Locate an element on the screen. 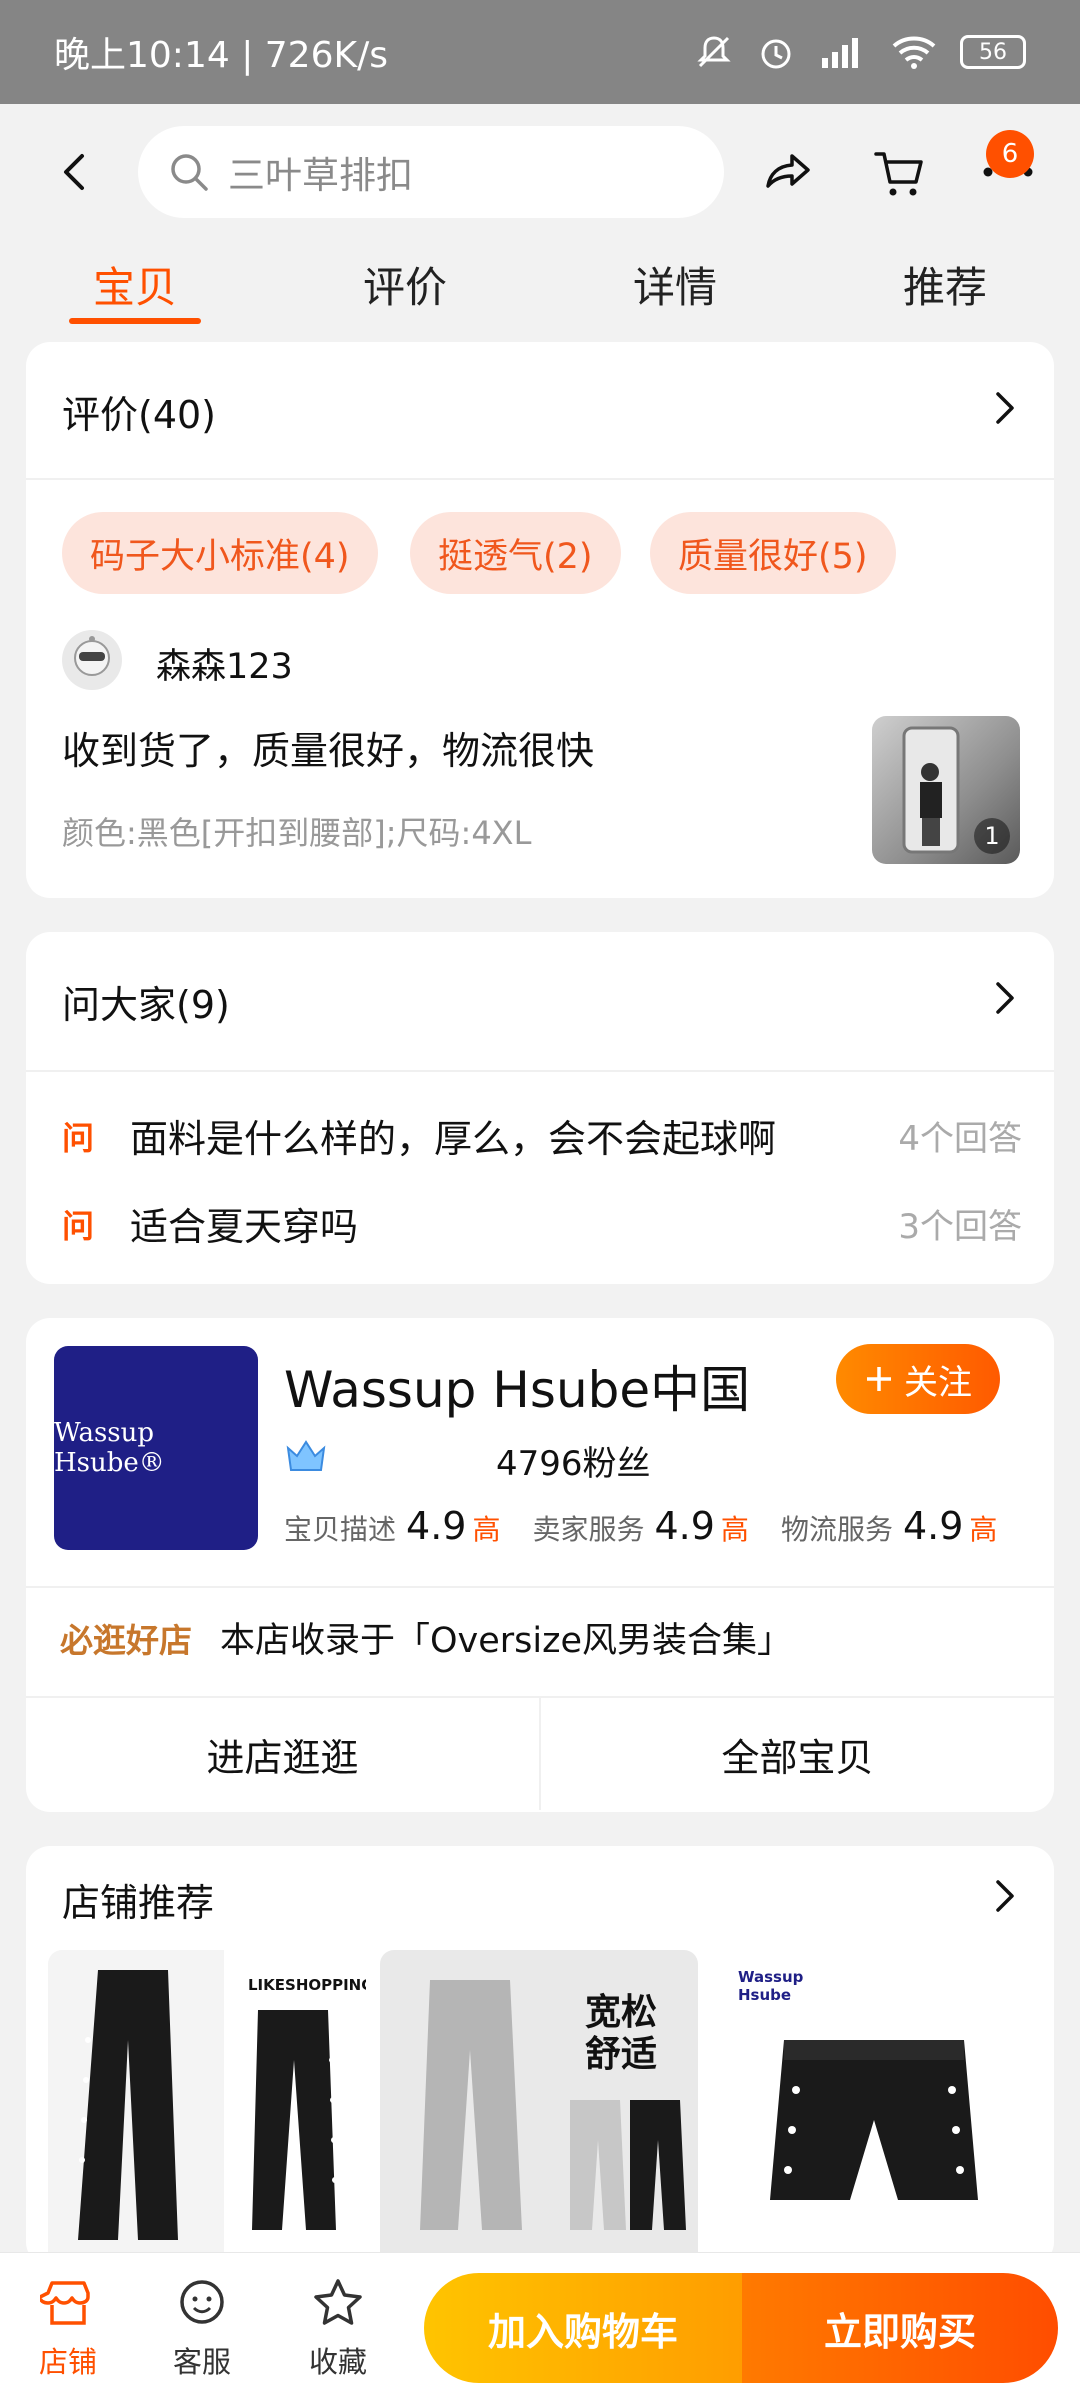 This screenshot has width=1080, height=2400. search-placeholder: 三叶草排扣 is located at coordinates (320, 175).